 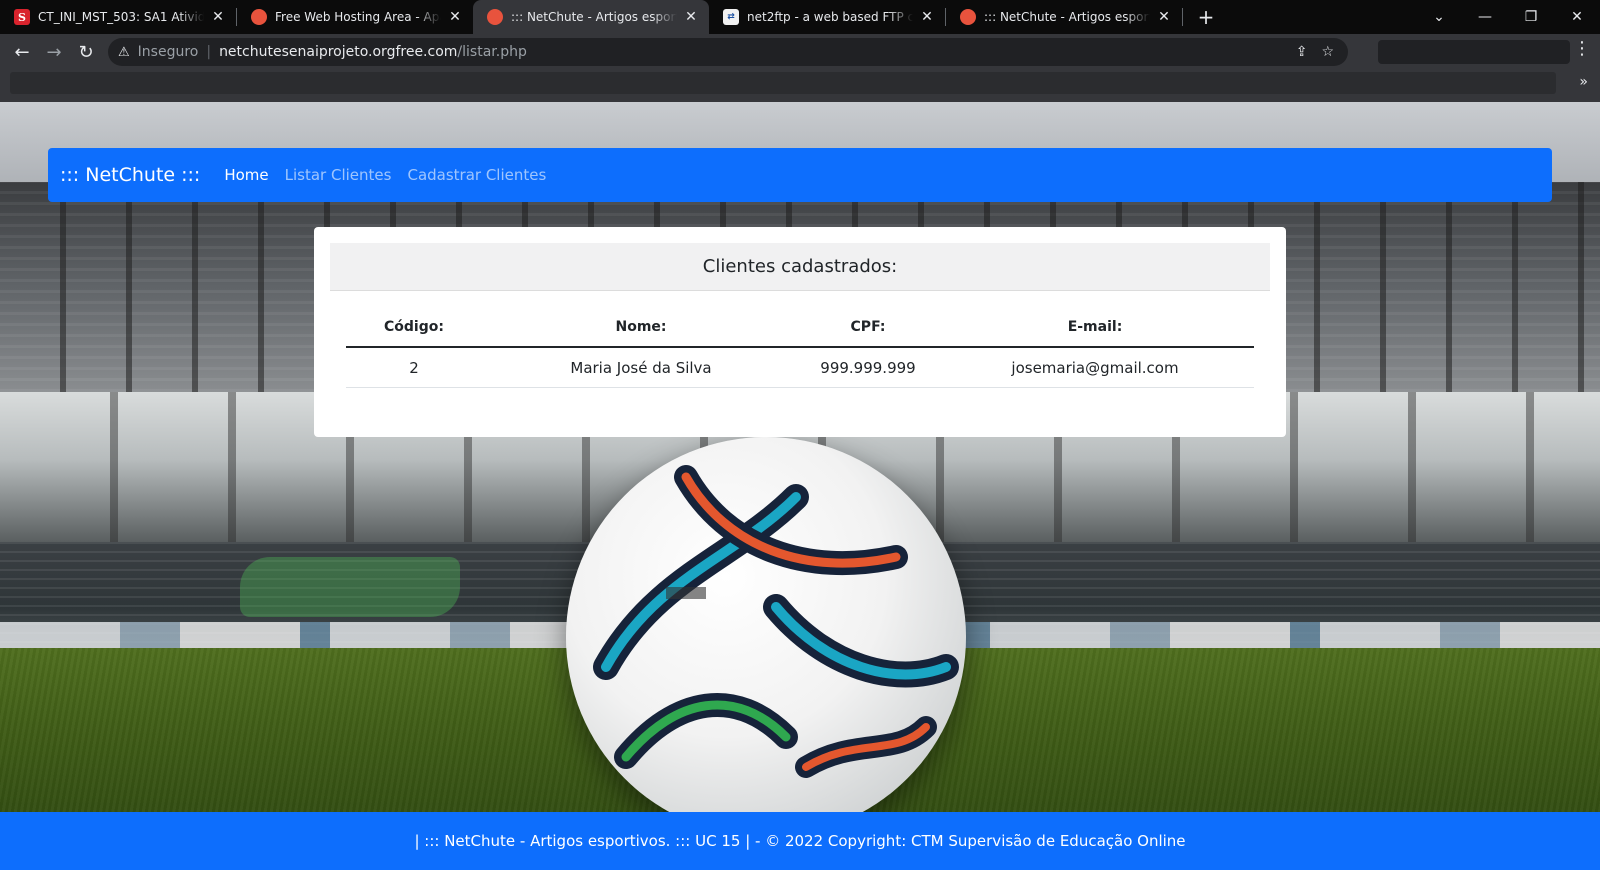 What do you see at coordinates (731, 17) in the screenshot?
I see `ftp-icon: ⇄` at bounding box center [731, 17].